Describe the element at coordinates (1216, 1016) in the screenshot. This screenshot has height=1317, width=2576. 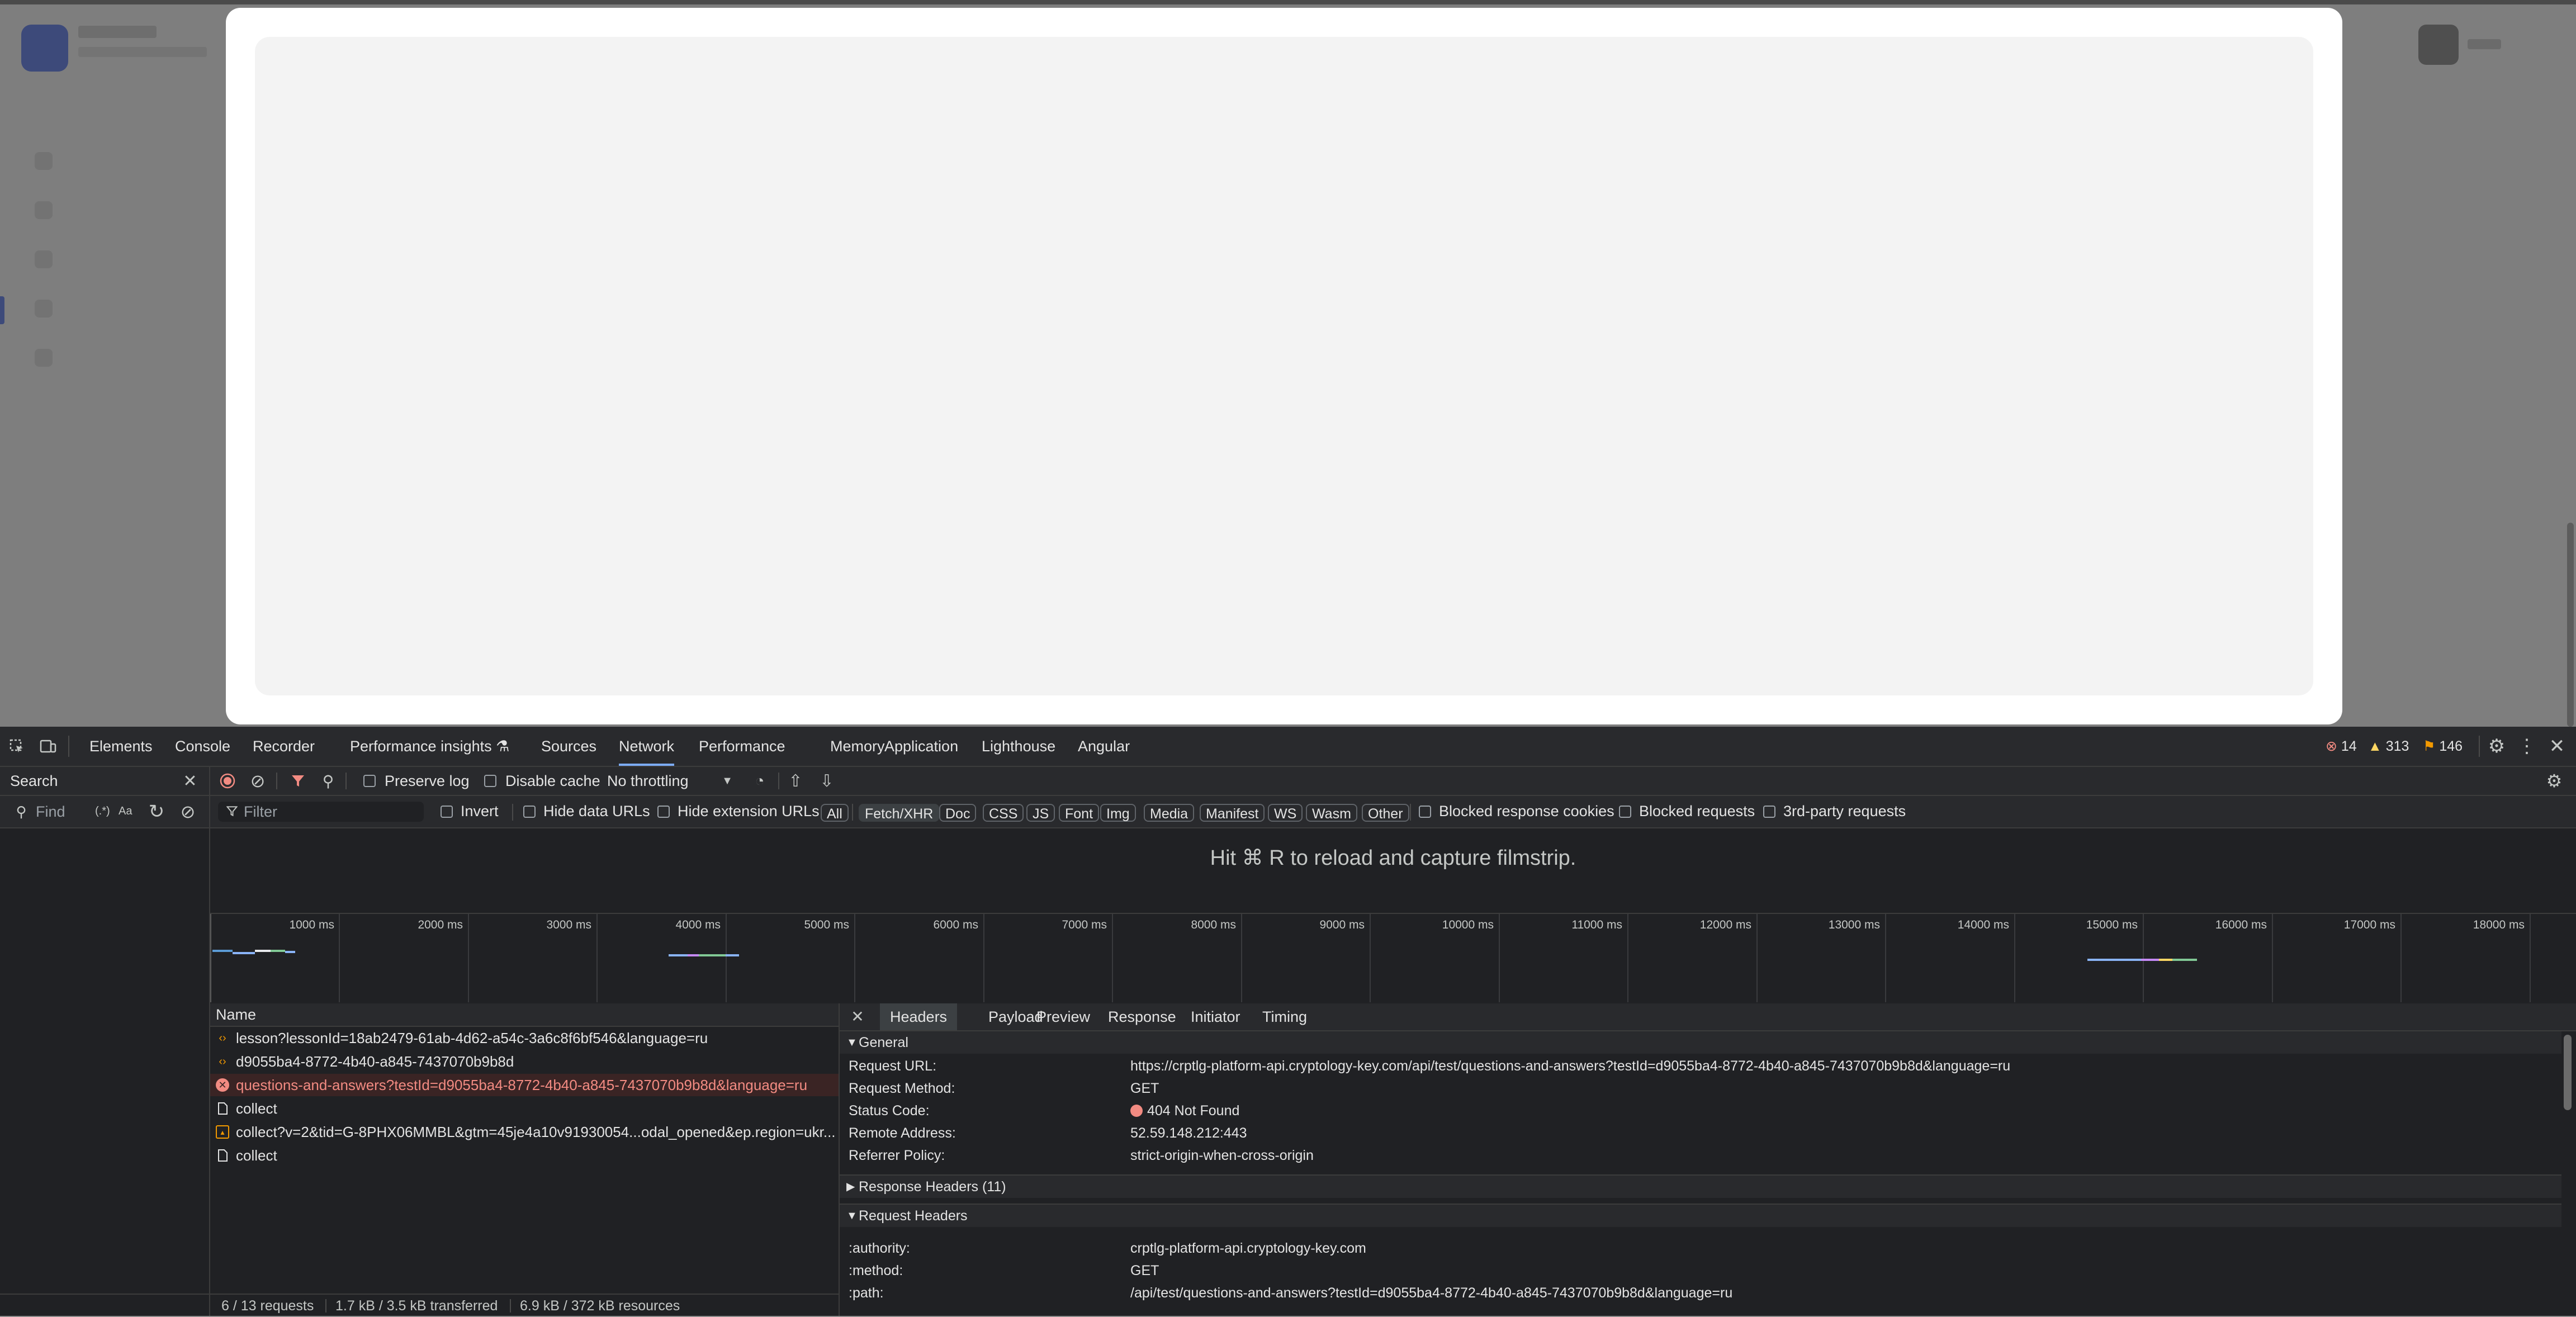
I see `tab-initiator: Initiator` at that location.